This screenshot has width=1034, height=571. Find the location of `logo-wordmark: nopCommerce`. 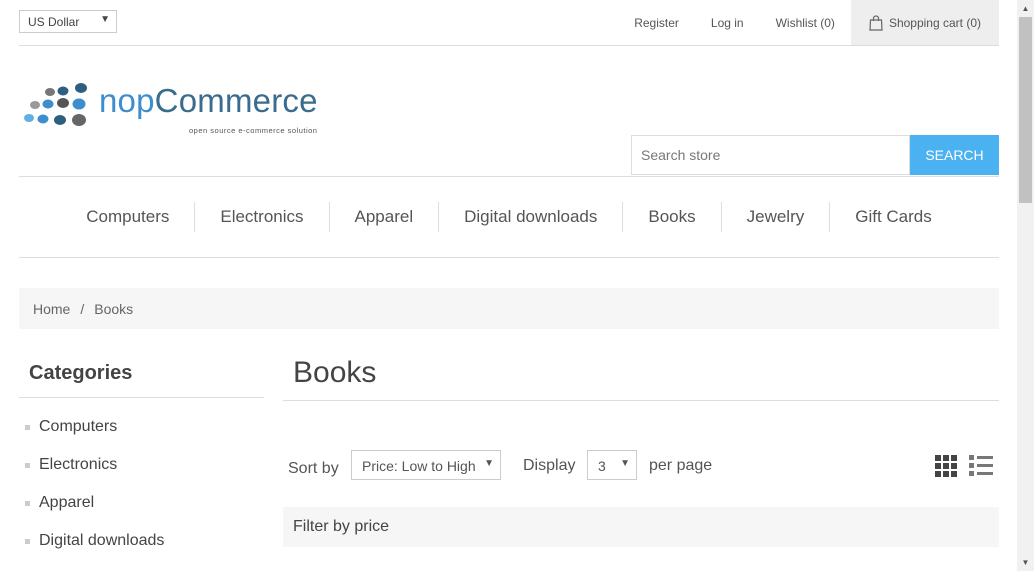

logo-wordmark: nopCommerce is located at coordinates (208, 101).